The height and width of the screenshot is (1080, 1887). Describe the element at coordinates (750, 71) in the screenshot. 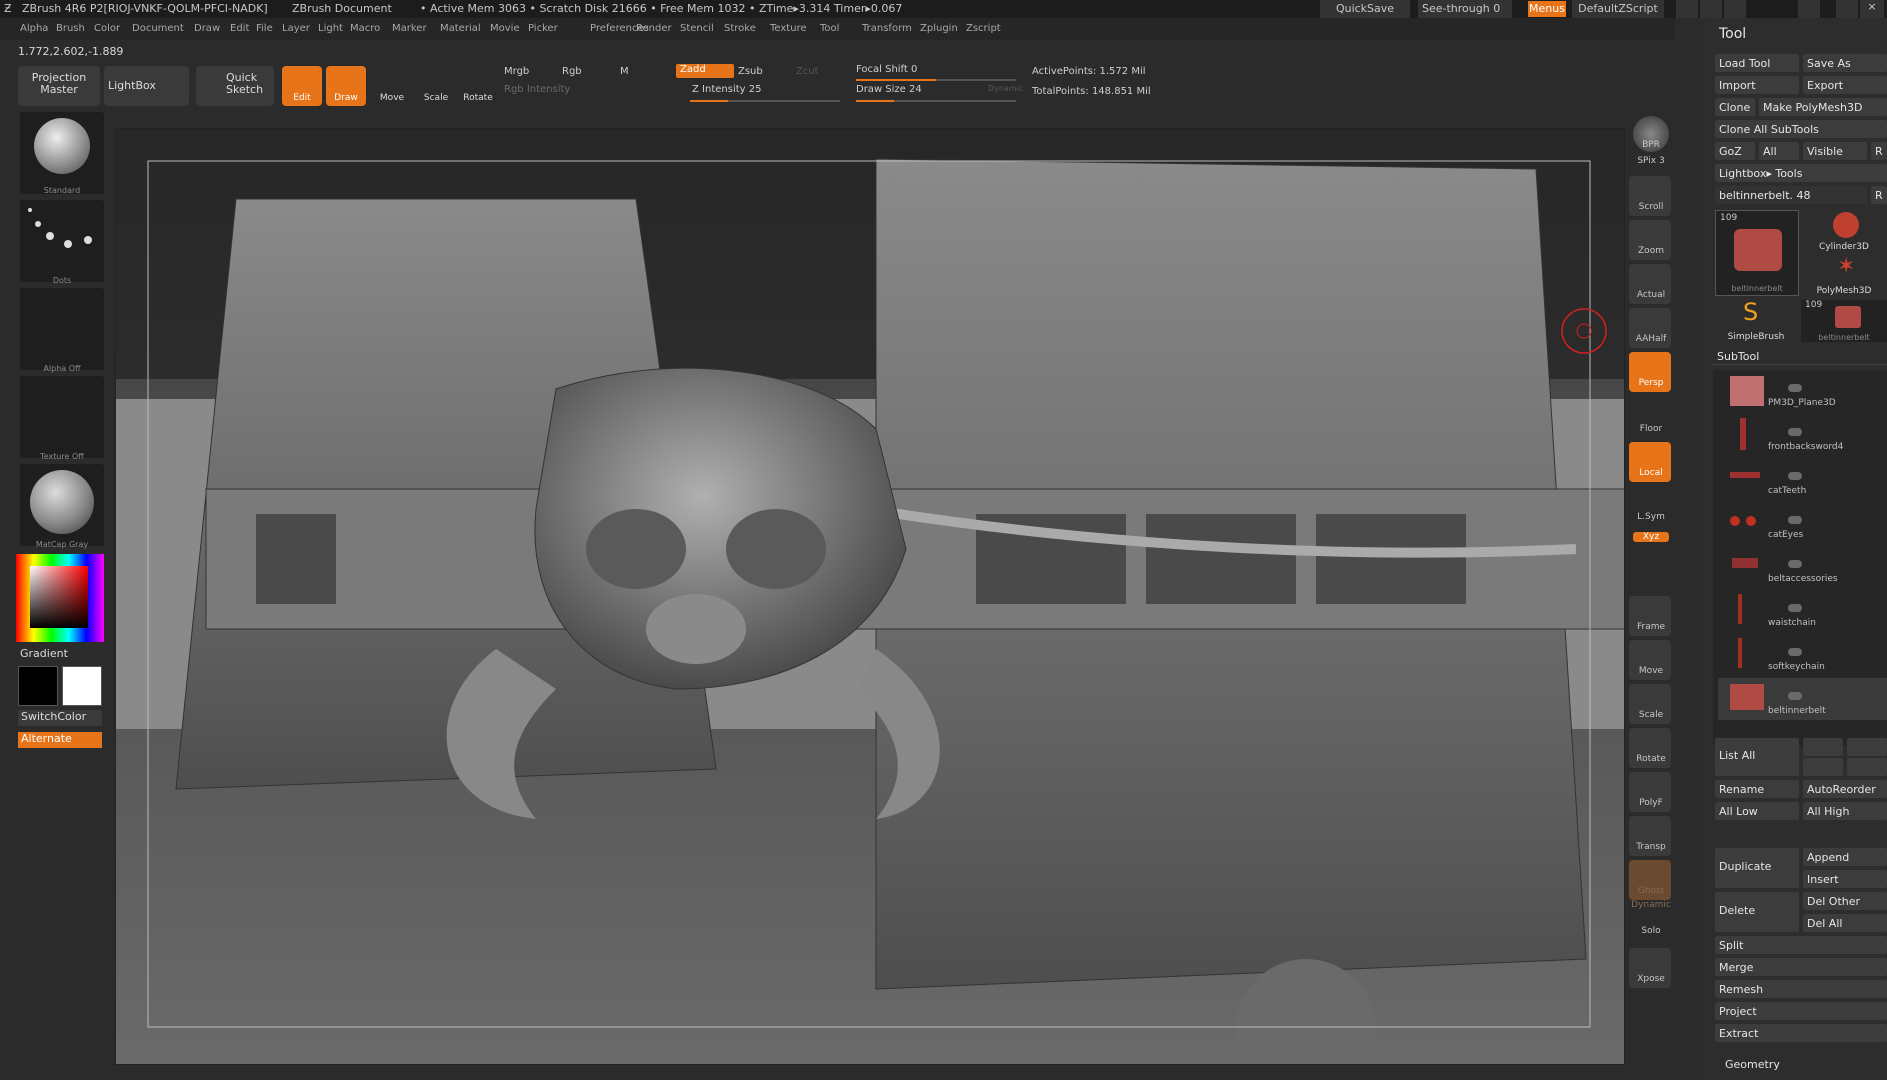

I see `zsub-button: Zsub` at that location.